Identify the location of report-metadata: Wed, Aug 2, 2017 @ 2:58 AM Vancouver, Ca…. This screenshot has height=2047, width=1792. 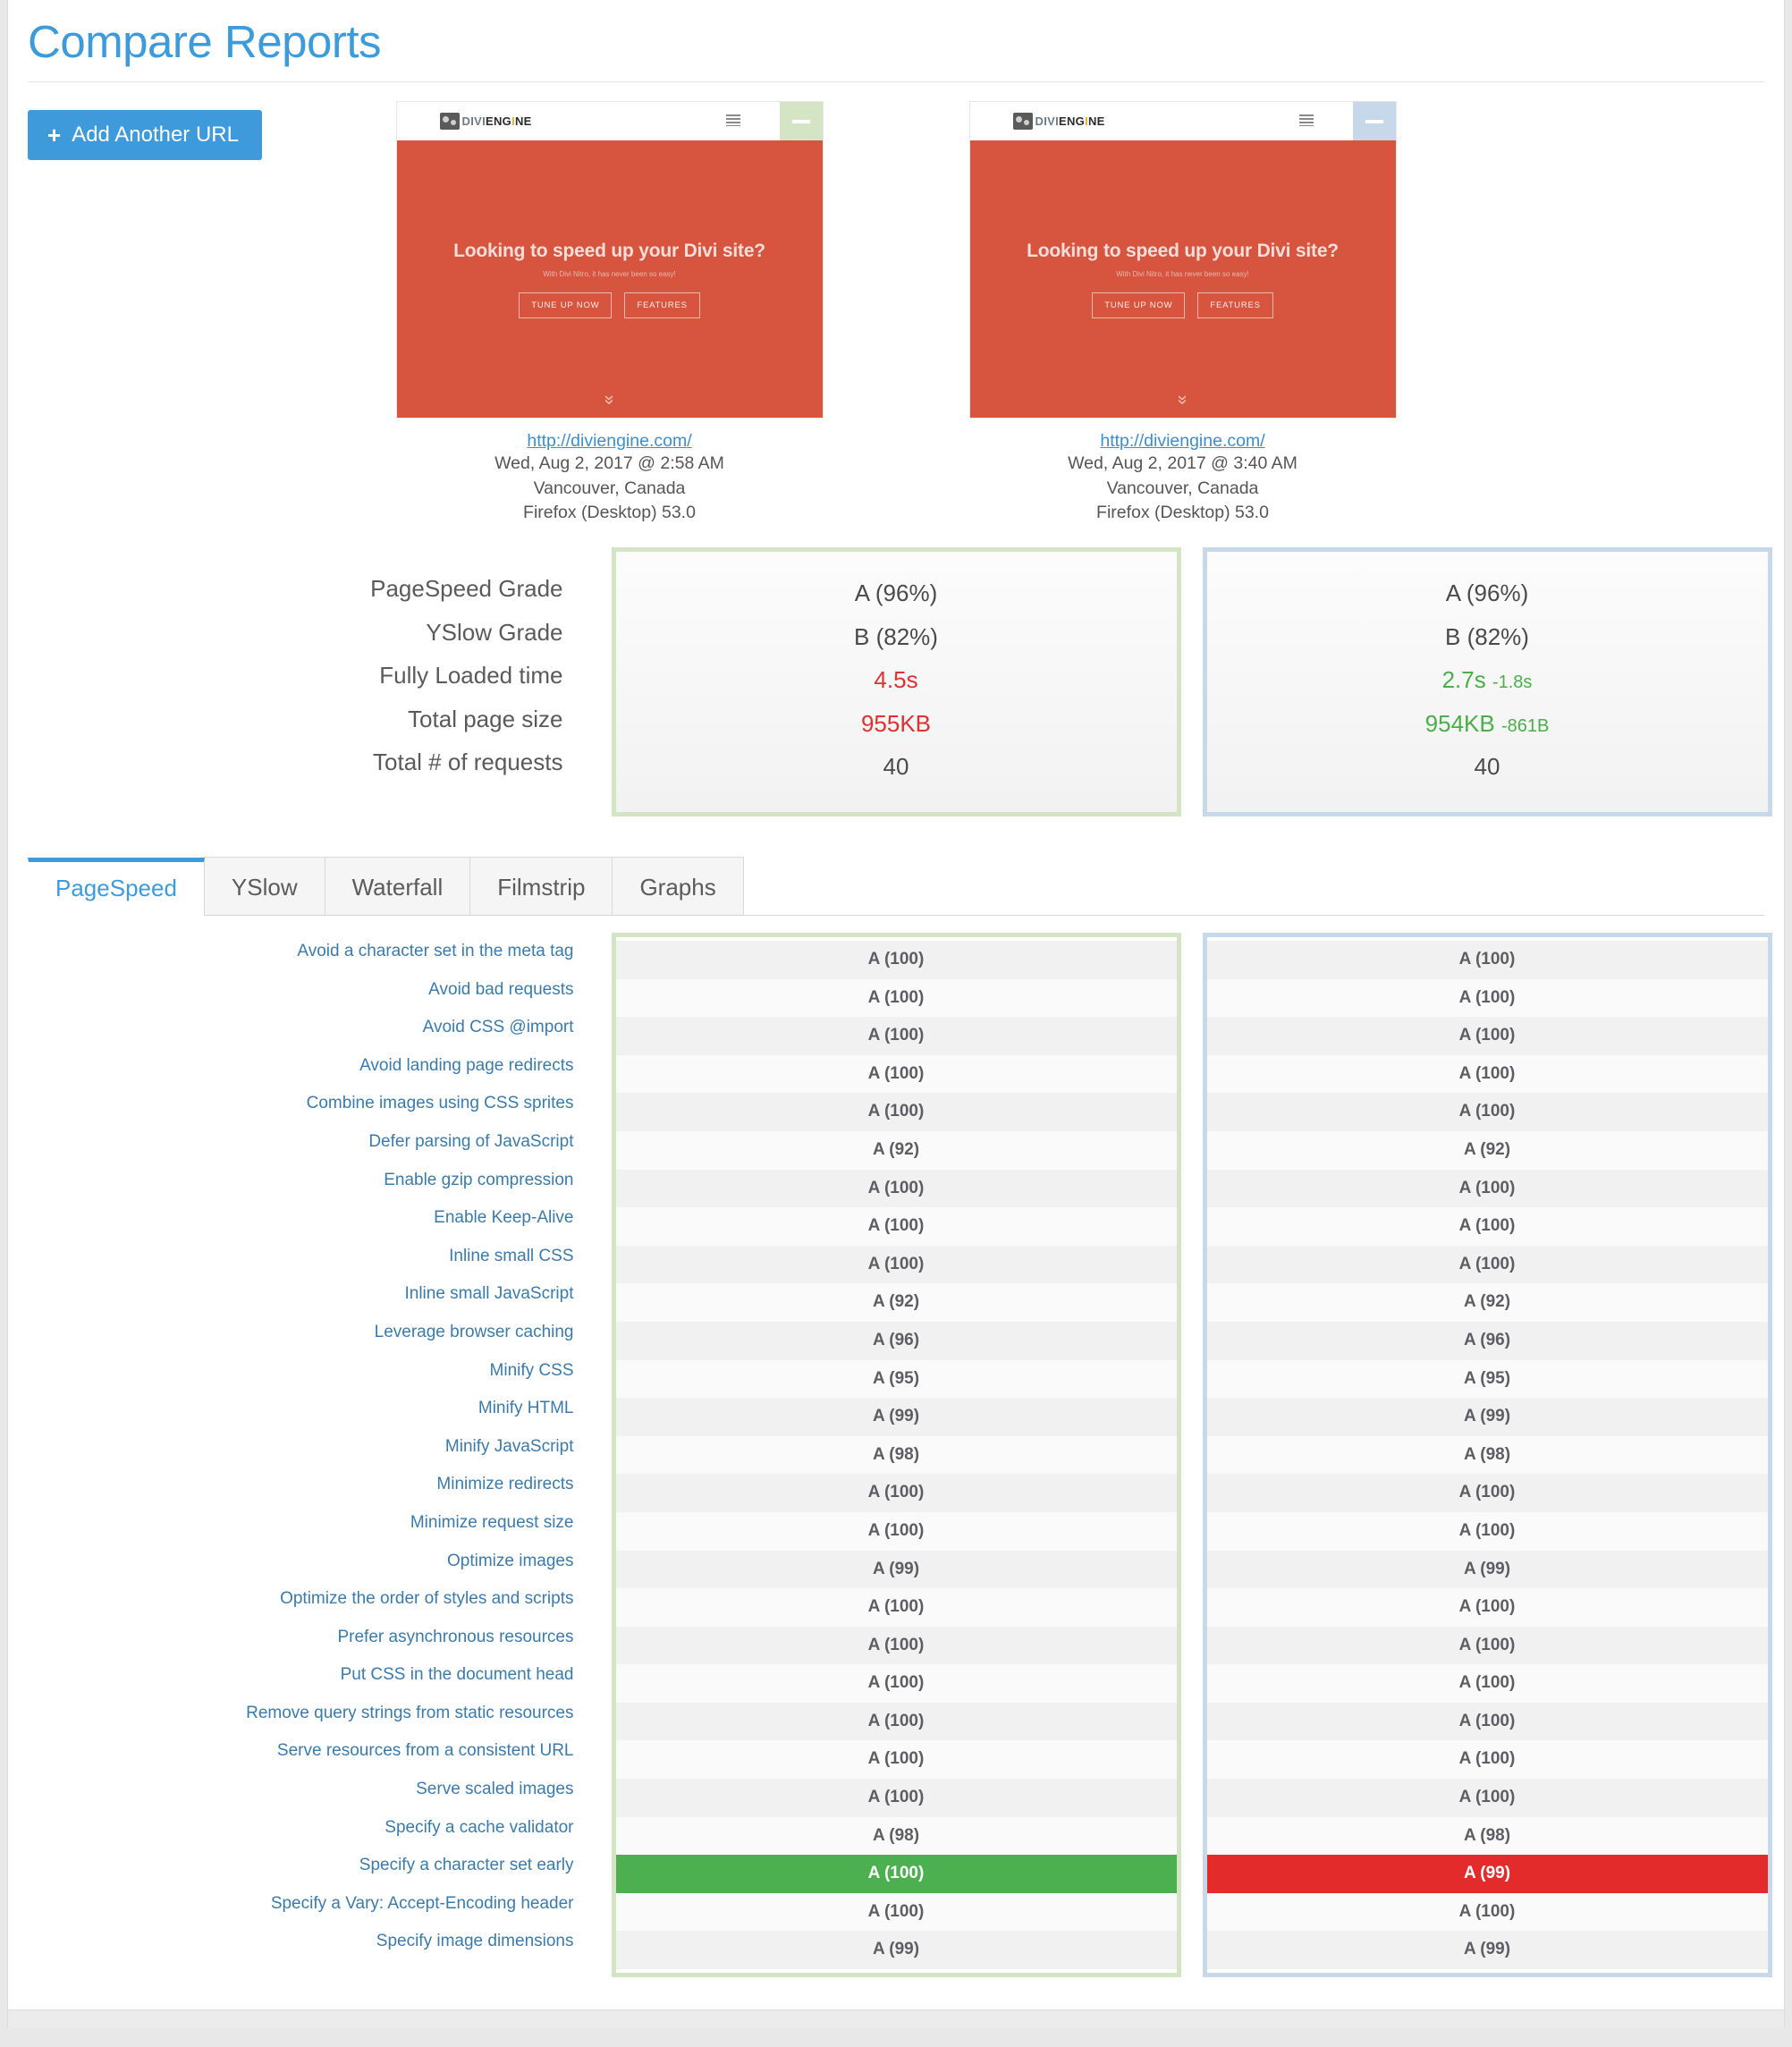
(609, 489).